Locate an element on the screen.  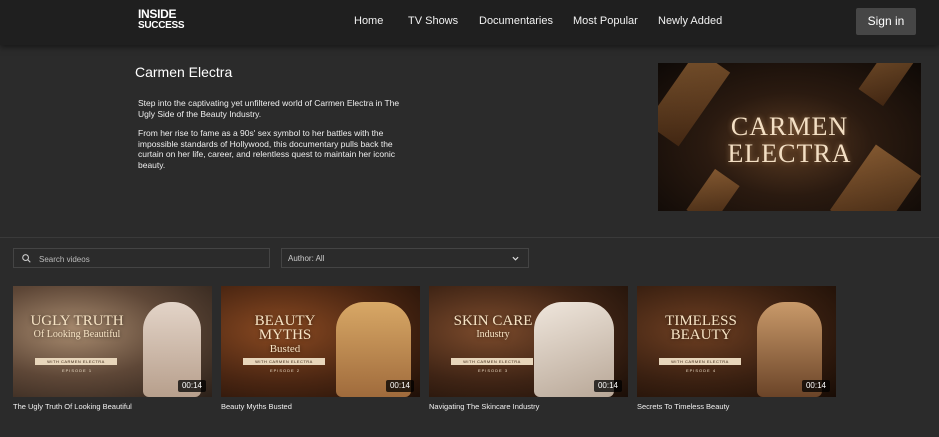
video-title: Secrets To Timeless Beauty is located at coordinates (736, 406).